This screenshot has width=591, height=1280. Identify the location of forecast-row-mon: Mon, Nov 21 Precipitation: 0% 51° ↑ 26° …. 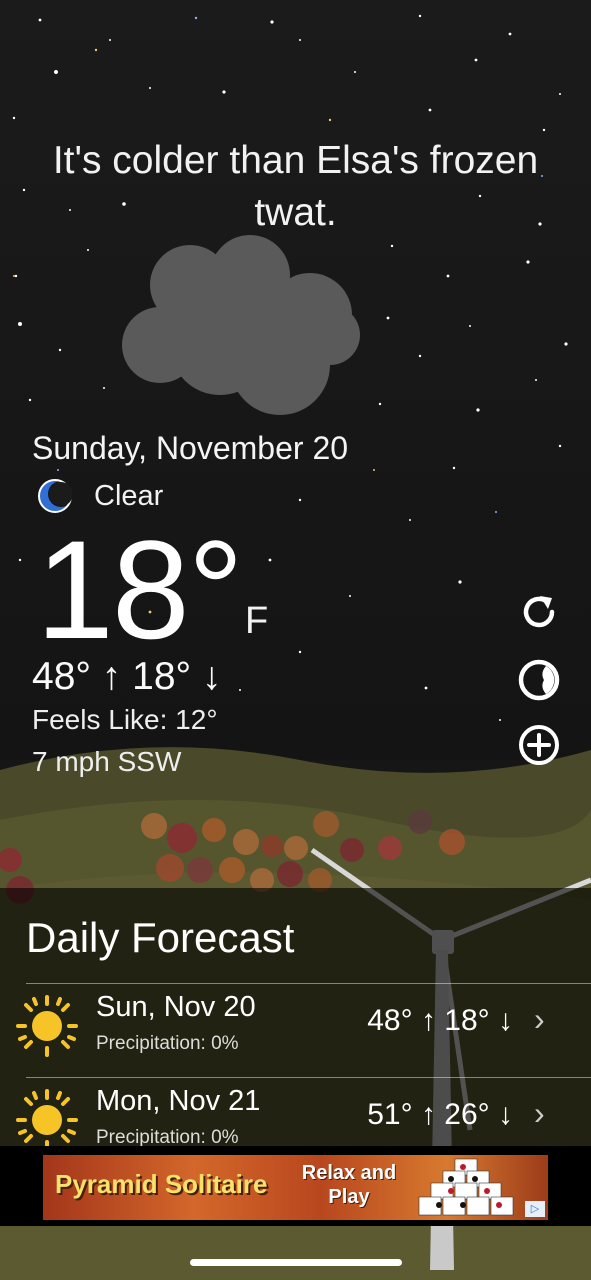
(295, 1111).